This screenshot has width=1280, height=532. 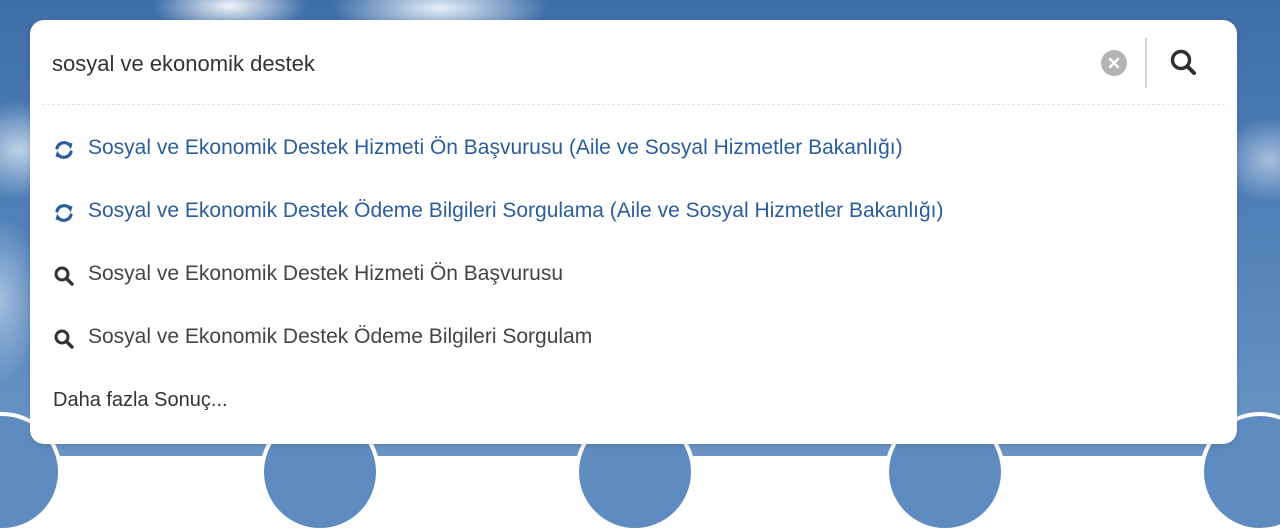 What do you see at coordinates (1146, 63) in the screenshot?
I see `search-divider` at bounding box center [1146, 63].